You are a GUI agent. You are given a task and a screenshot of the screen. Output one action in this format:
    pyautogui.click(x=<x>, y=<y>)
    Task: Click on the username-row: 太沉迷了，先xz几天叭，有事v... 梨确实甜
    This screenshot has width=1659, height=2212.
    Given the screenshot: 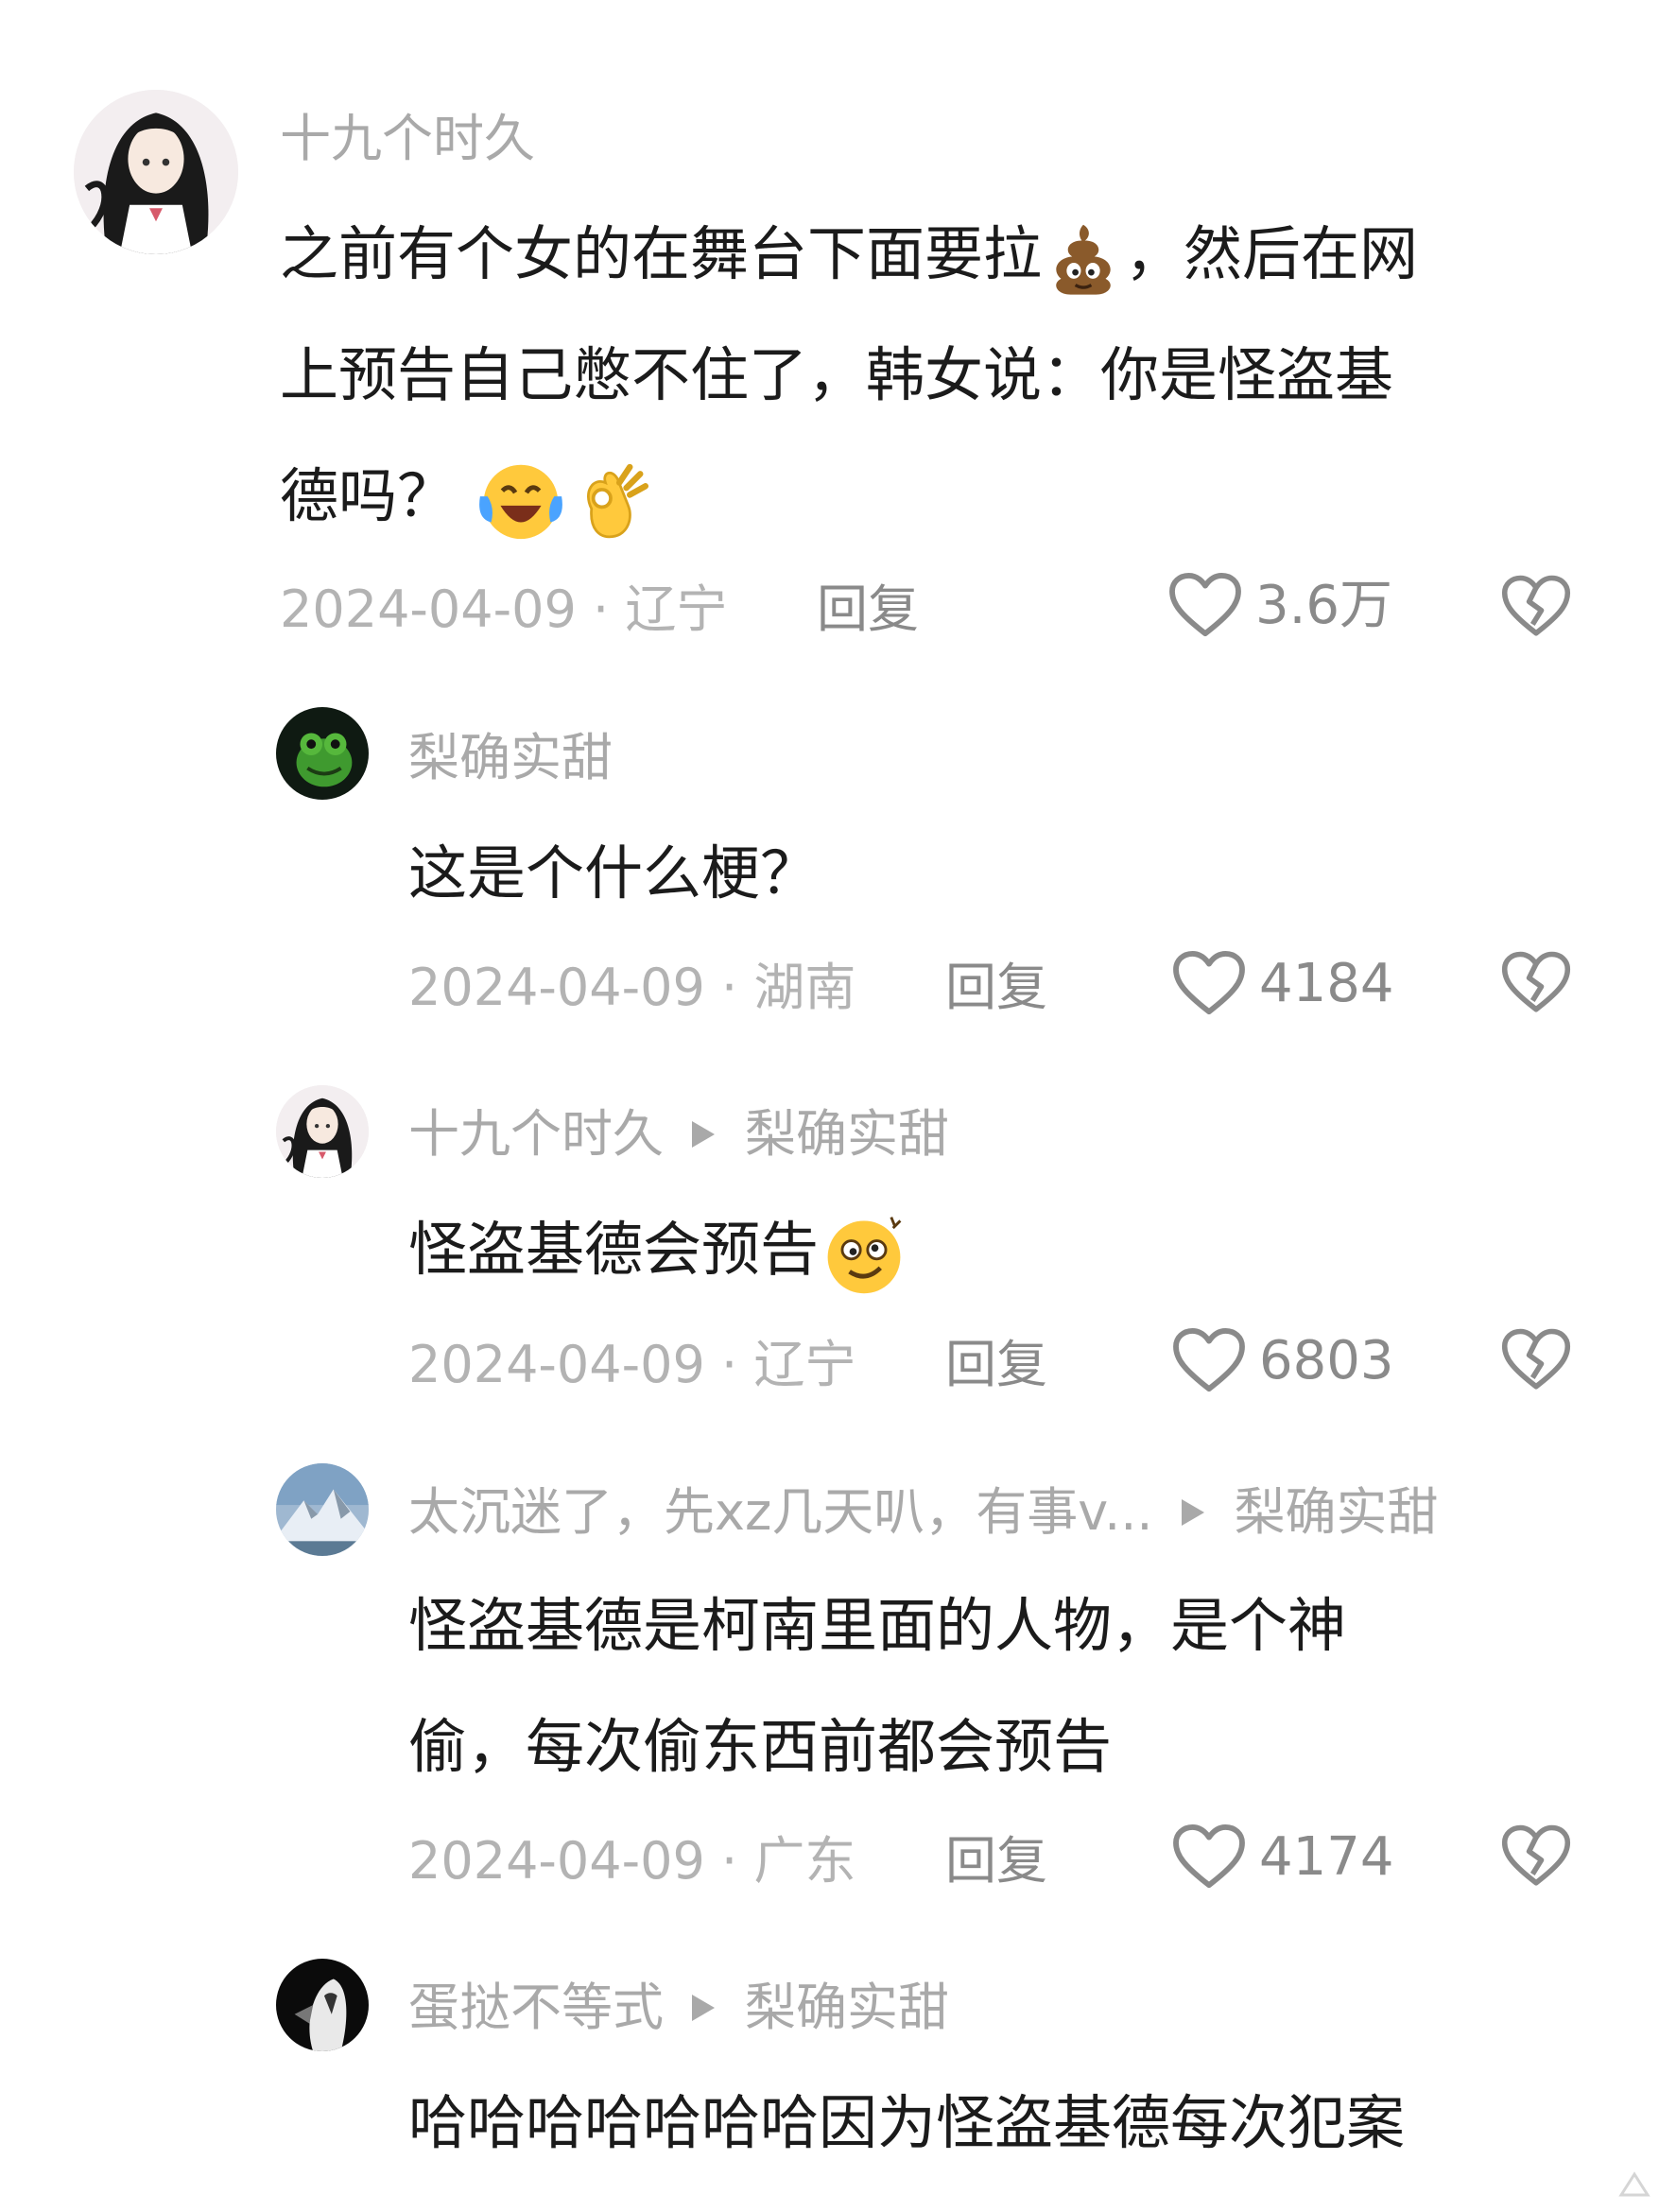 What is the action you would take?
    pyautogui.click(x=923, y=1512)
    